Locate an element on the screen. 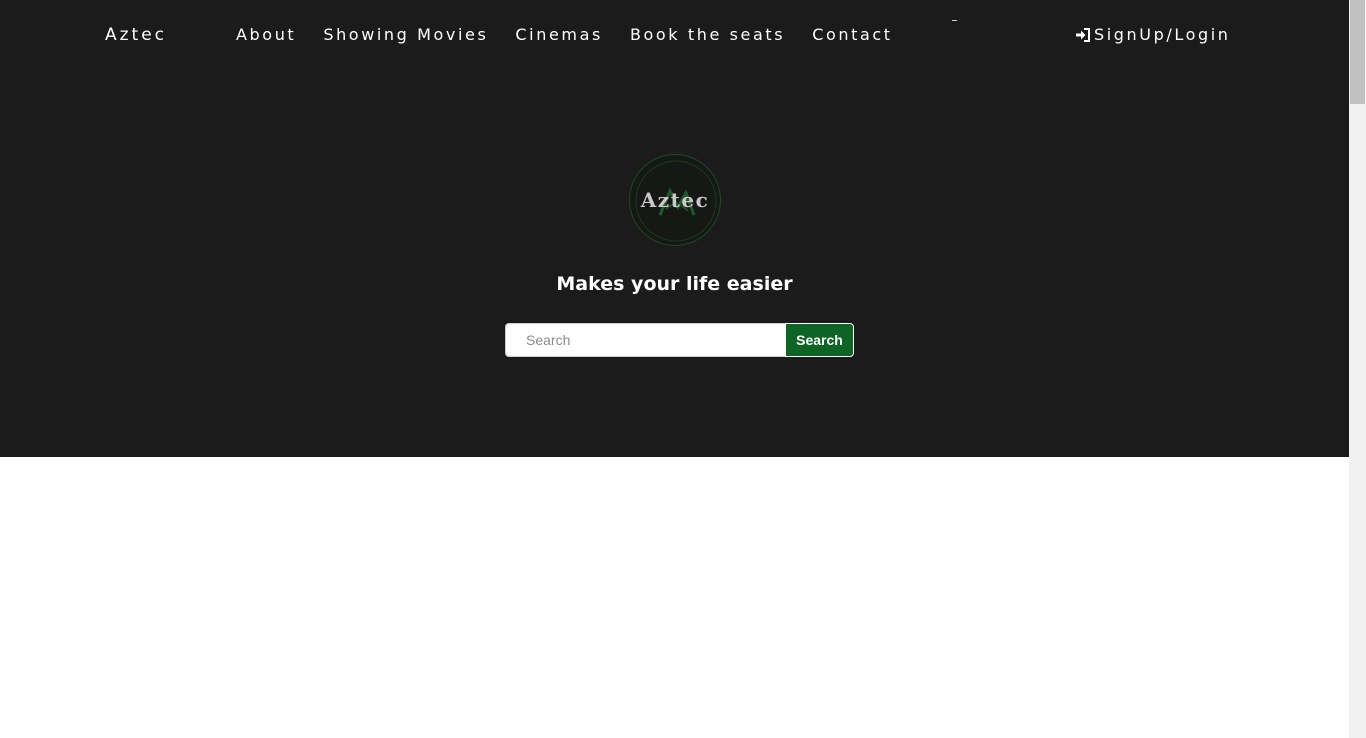 This screenshot has height=738, width=1366. signup-login-label: SignUp/Login is located at coordinates (1162, 34).